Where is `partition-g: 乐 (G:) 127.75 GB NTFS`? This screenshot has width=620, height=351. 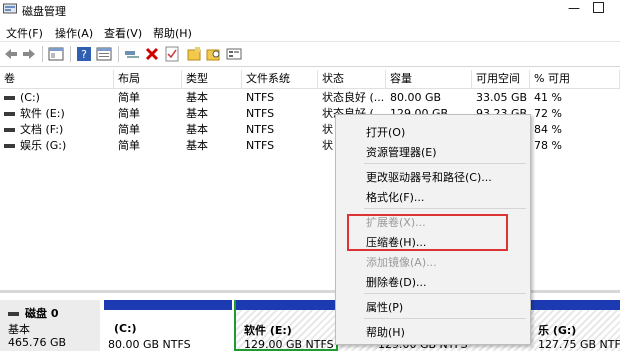 partition-g: 乐 (G:) 127.75 GB NTFS is located at coordinates (577, 325).